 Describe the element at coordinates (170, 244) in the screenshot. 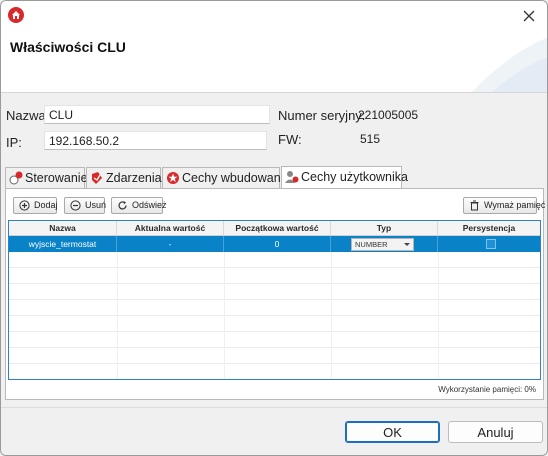

I see `cell-current: -` at that location.